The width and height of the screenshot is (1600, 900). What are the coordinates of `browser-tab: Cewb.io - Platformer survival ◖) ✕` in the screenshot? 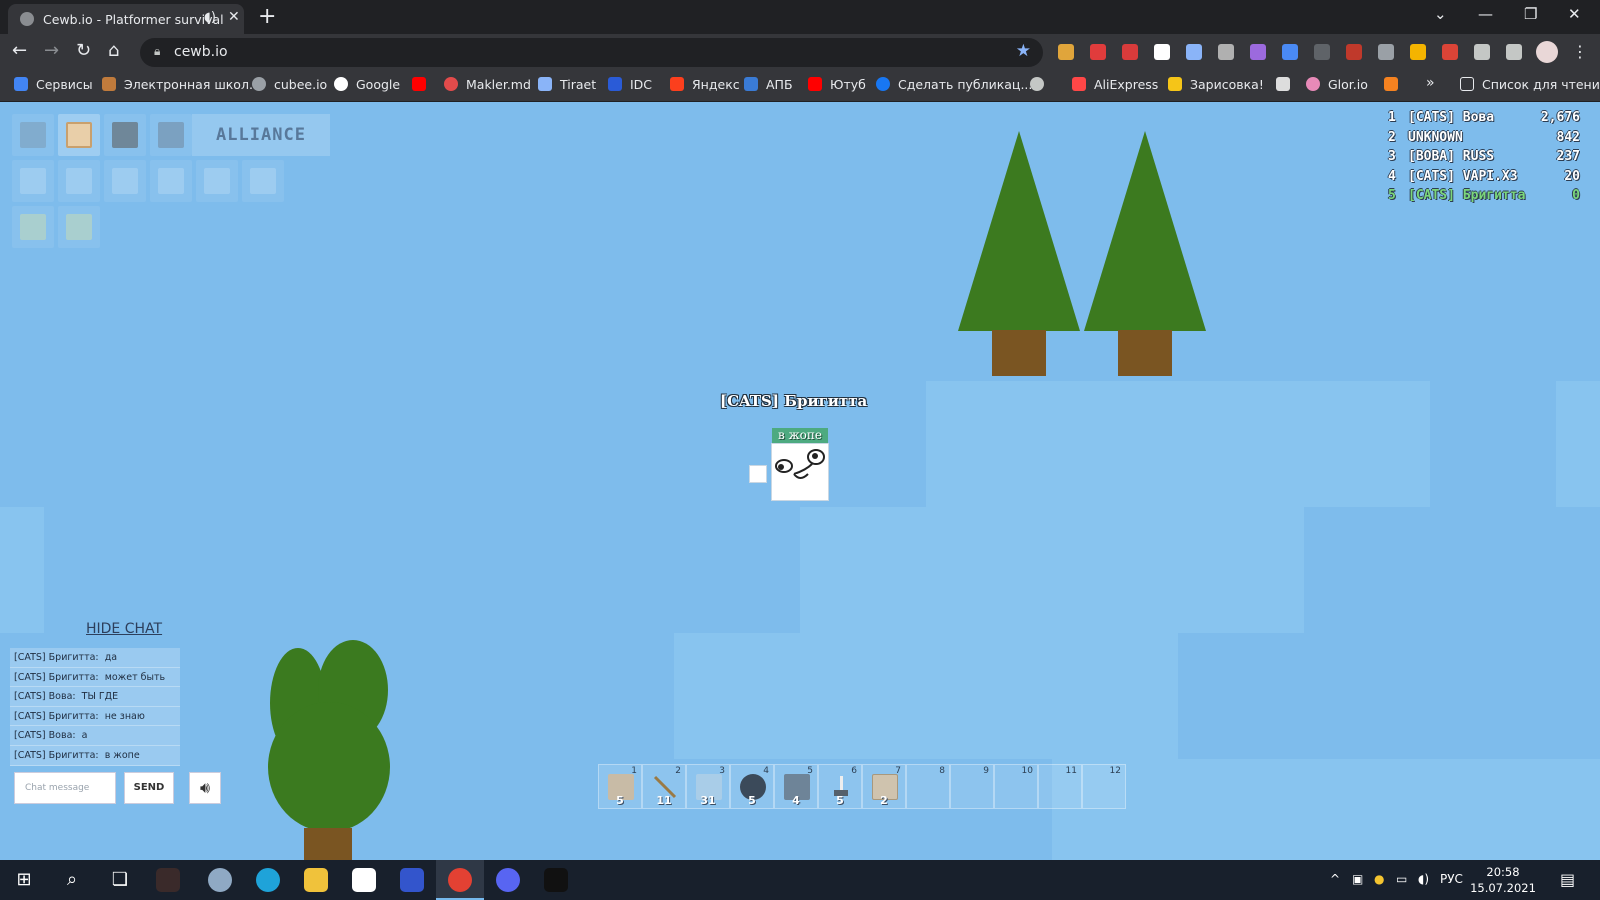 It's located at (126, 19).